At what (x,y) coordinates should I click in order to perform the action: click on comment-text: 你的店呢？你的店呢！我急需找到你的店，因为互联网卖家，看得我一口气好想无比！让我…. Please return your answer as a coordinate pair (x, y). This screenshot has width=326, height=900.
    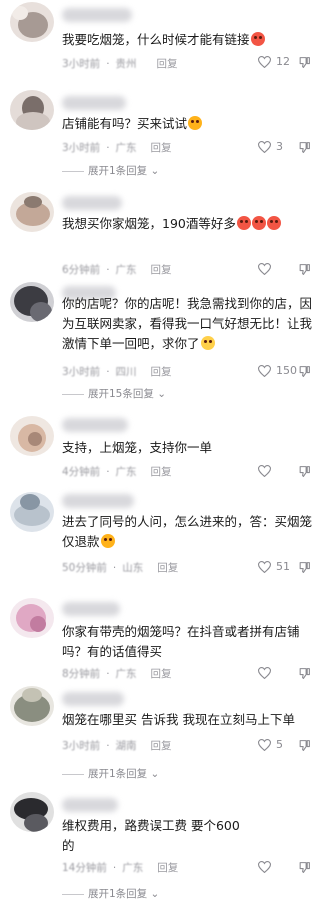
    Looking at the image, I should click on (187, 323).